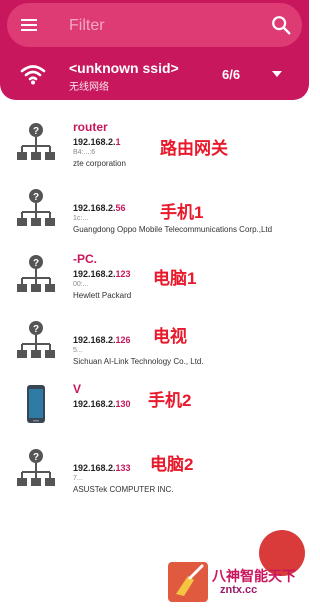 The width and height of the screenshot is (320, 614). I want to click on filter-input, so click(164, 26).